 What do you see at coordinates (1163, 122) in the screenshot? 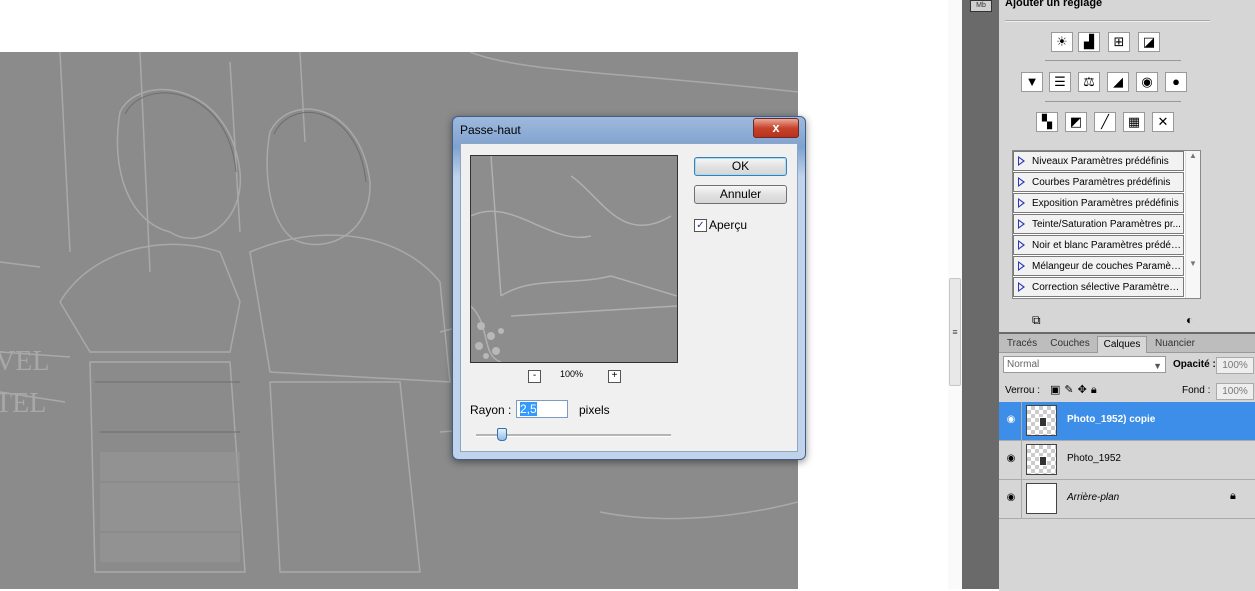
I see `selective-color-icon: ✕` at bounding box center [1163, 122].